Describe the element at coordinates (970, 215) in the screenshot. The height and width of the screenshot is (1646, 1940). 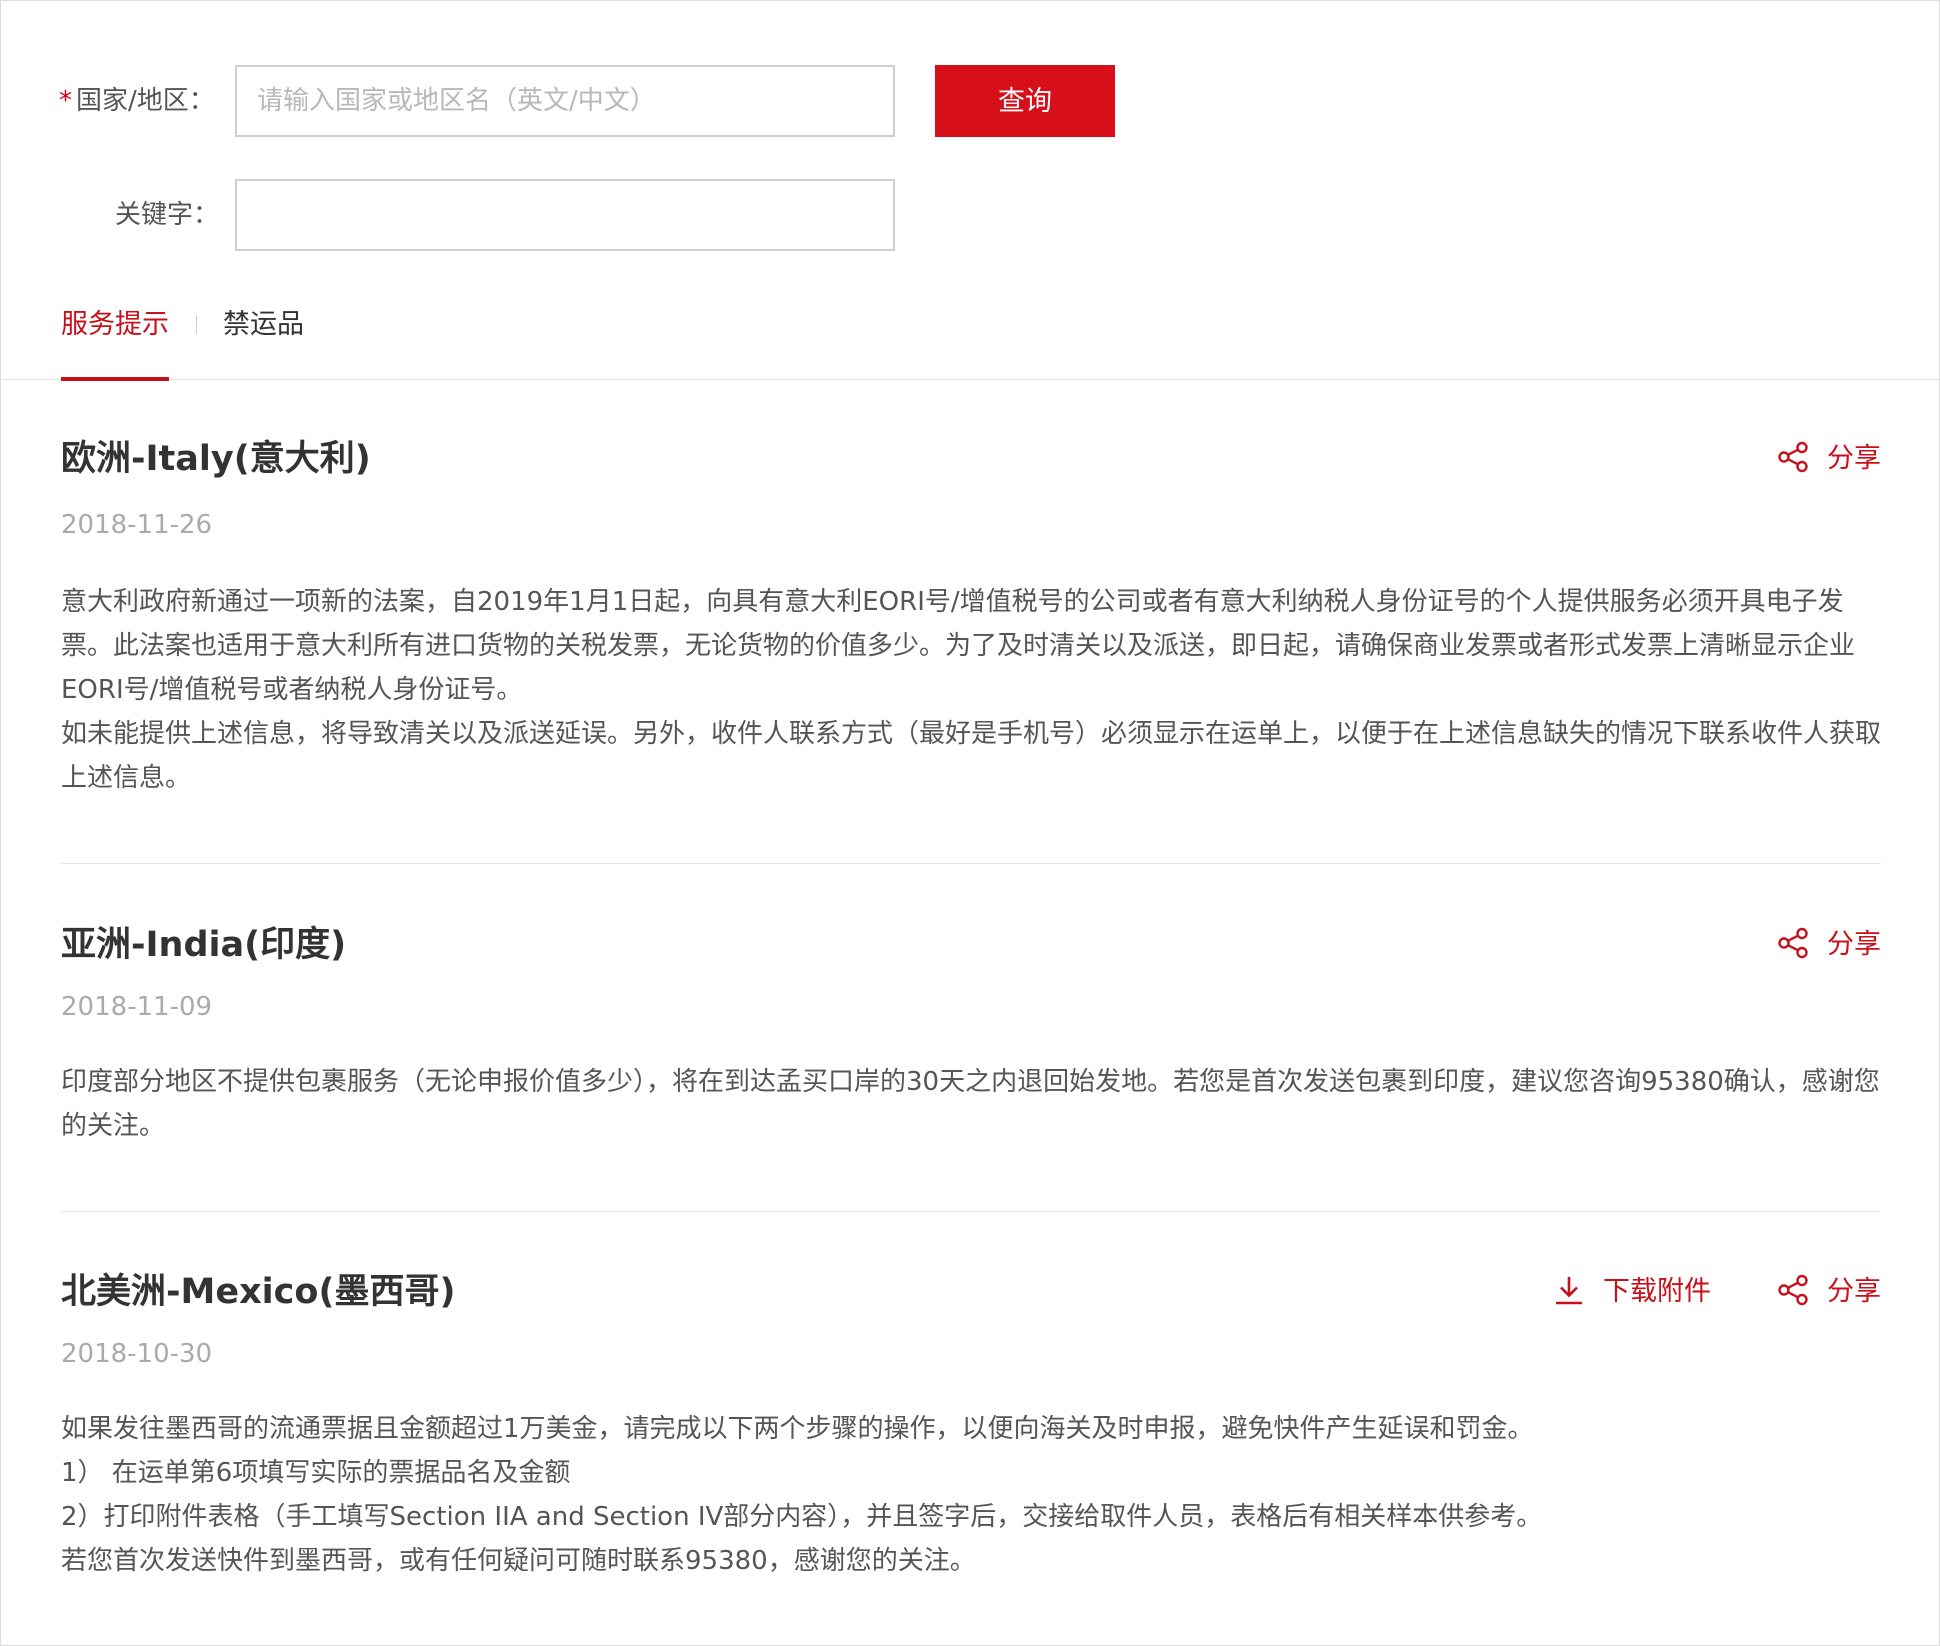
I see `keyword-row: 关键字：` at that location.